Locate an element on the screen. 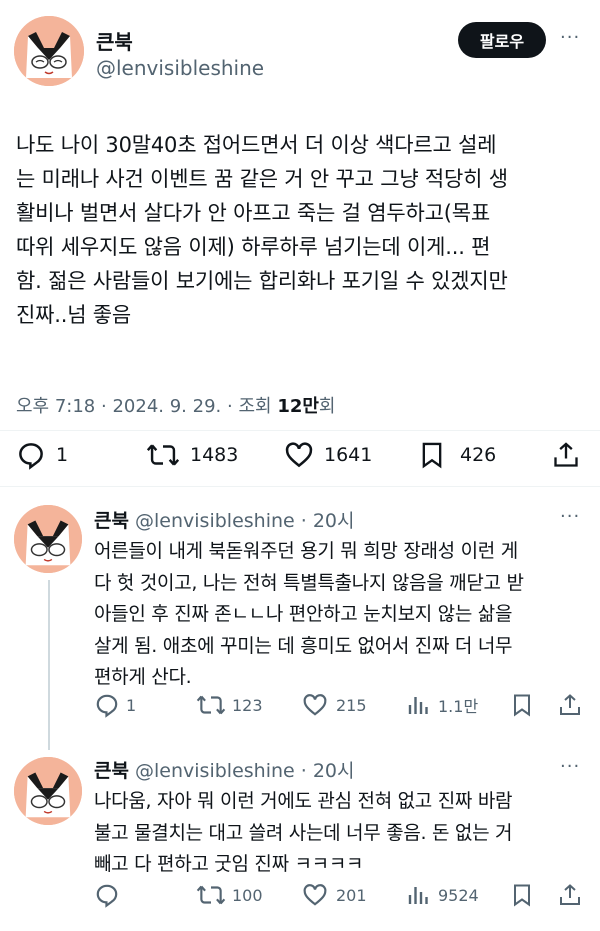 Image resolution: width=600 pixels, height=931 pixels. views-button: 1.1만 is located at coordinates (442, 705).